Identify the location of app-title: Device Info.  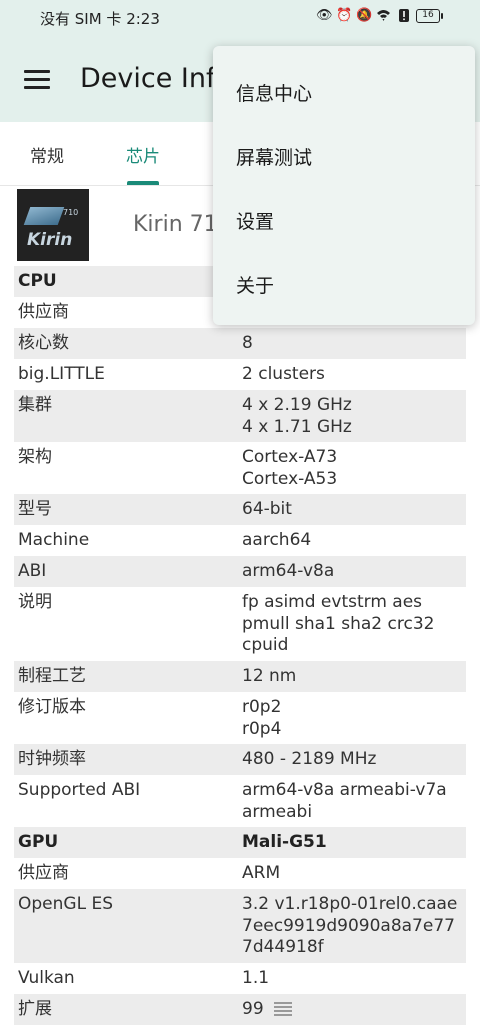
(156, 78).